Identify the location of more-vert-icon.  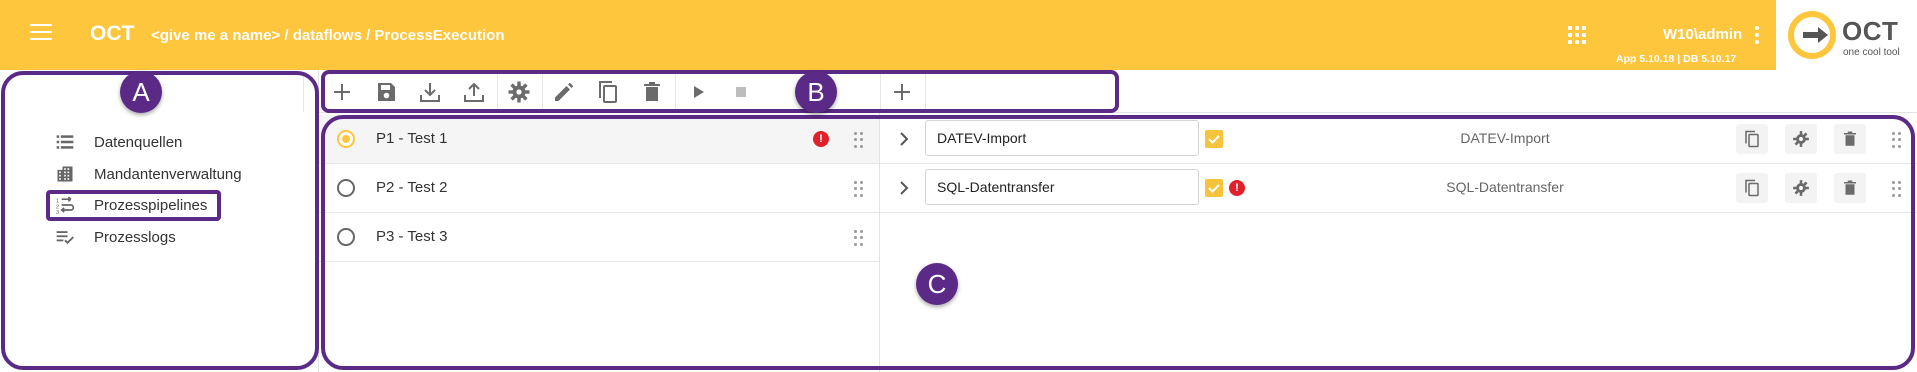
(1757, 35).